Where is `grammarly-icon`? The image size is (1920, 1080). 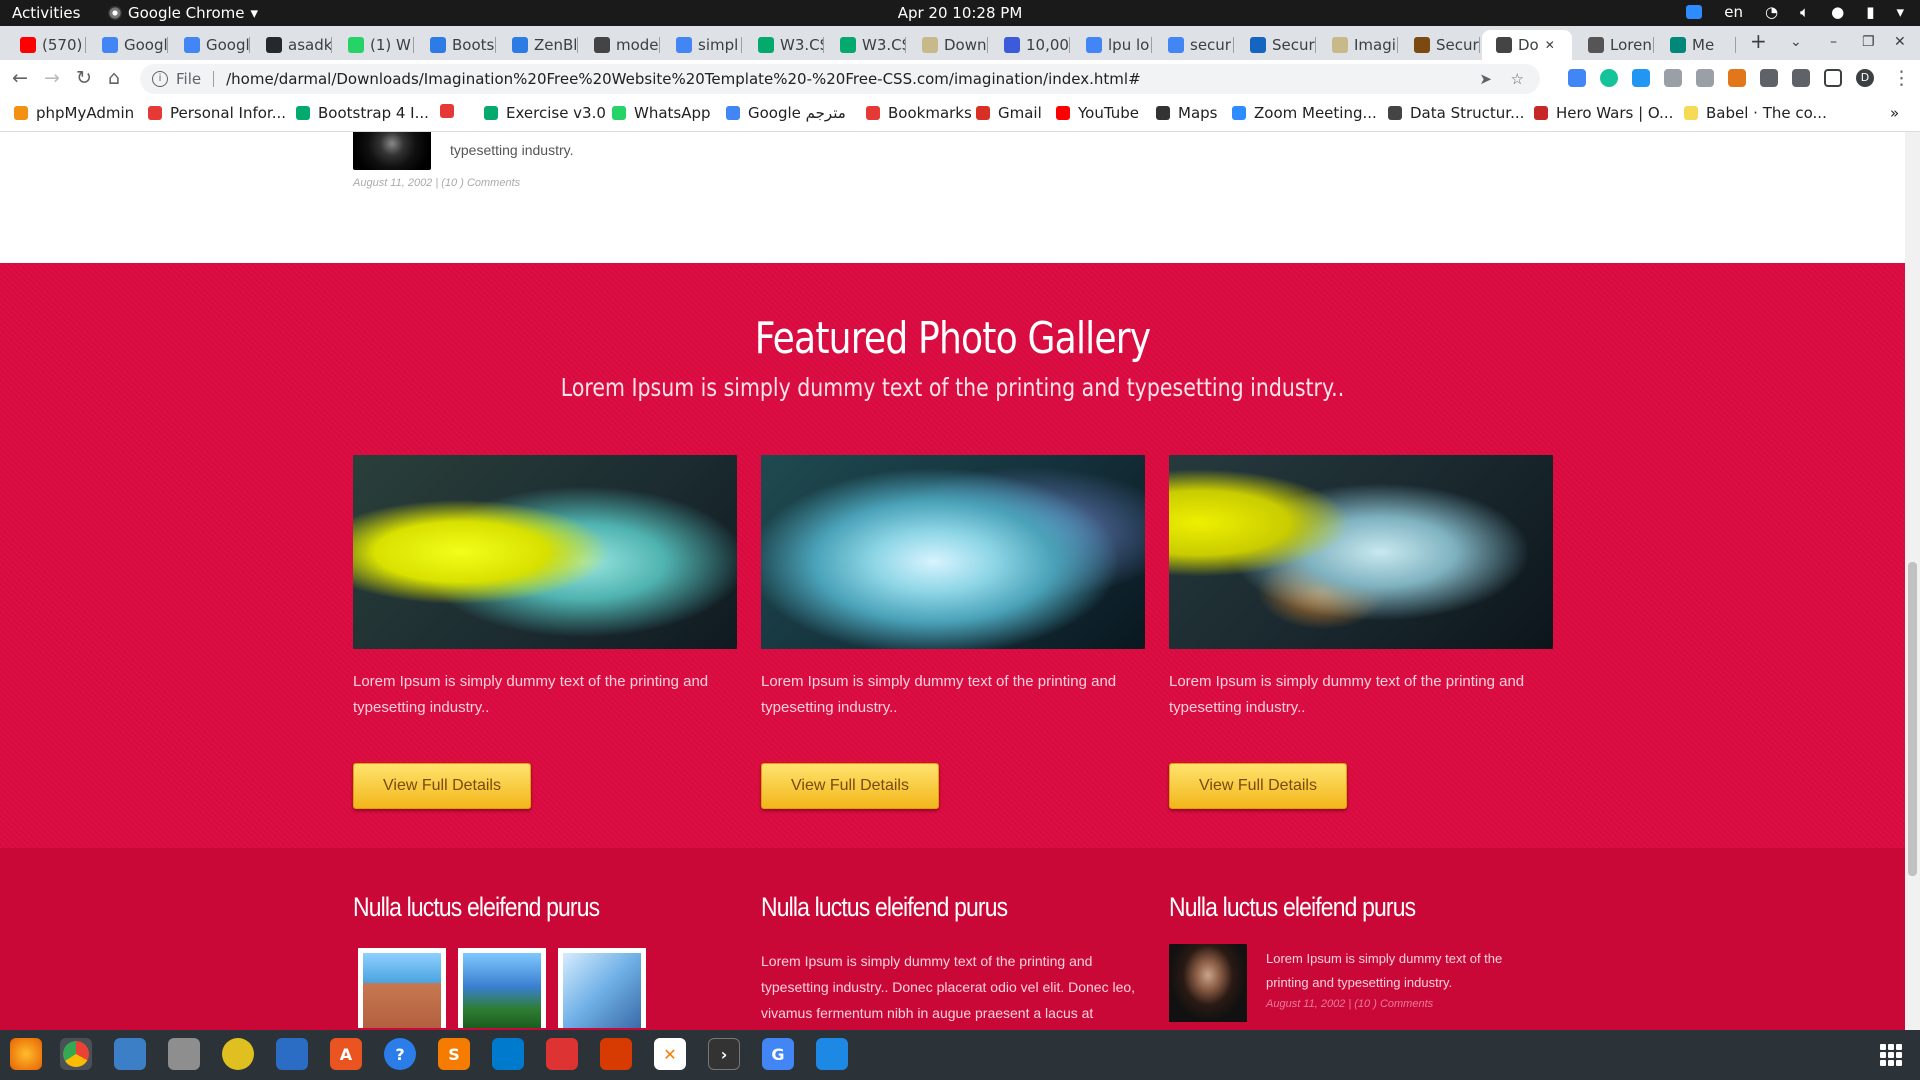 grammarly-icon is located at coordinates (1609, 78).